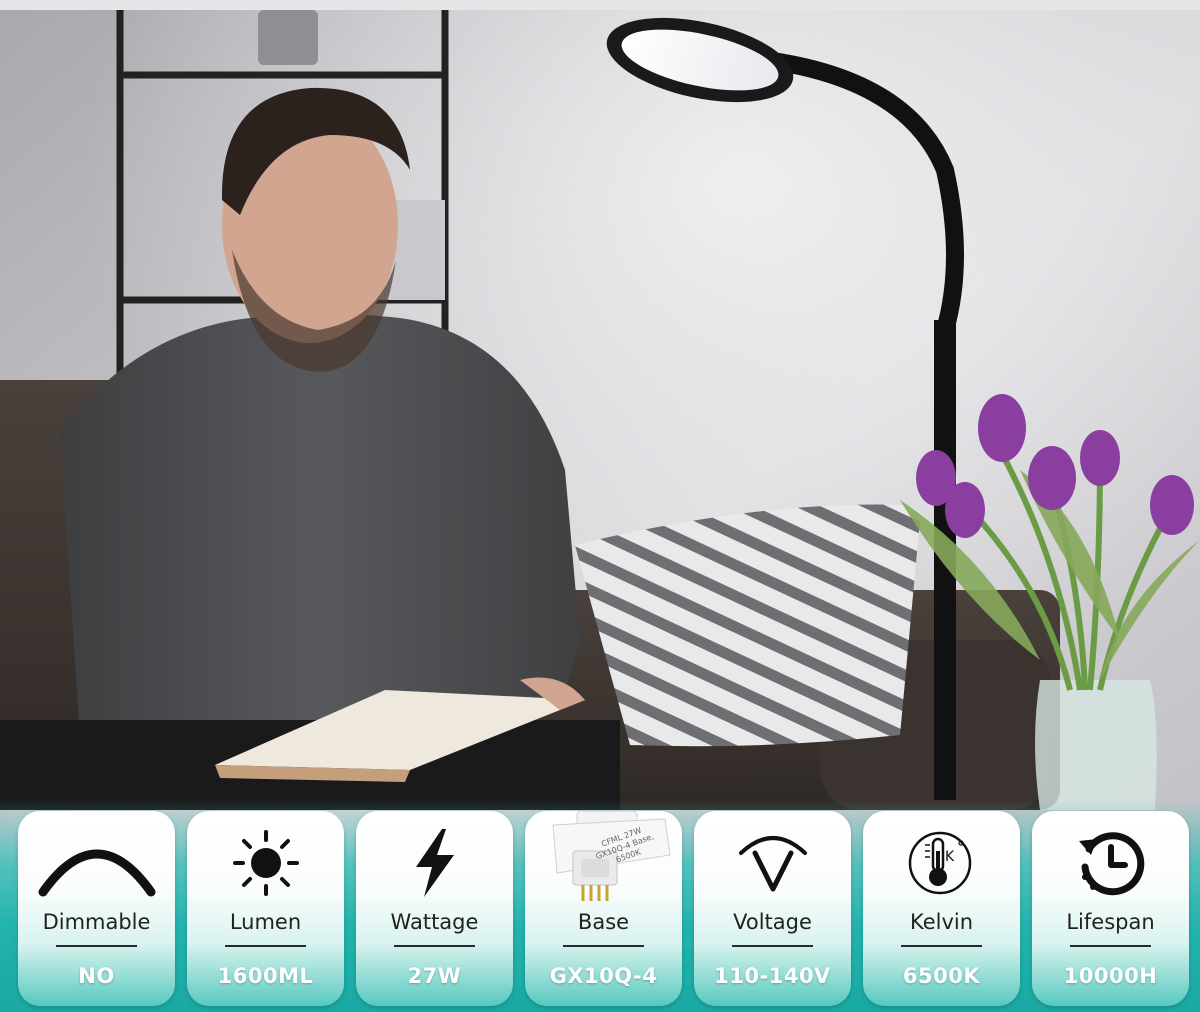  I want to click on lightning-bolt-icon, so click(434, 863).